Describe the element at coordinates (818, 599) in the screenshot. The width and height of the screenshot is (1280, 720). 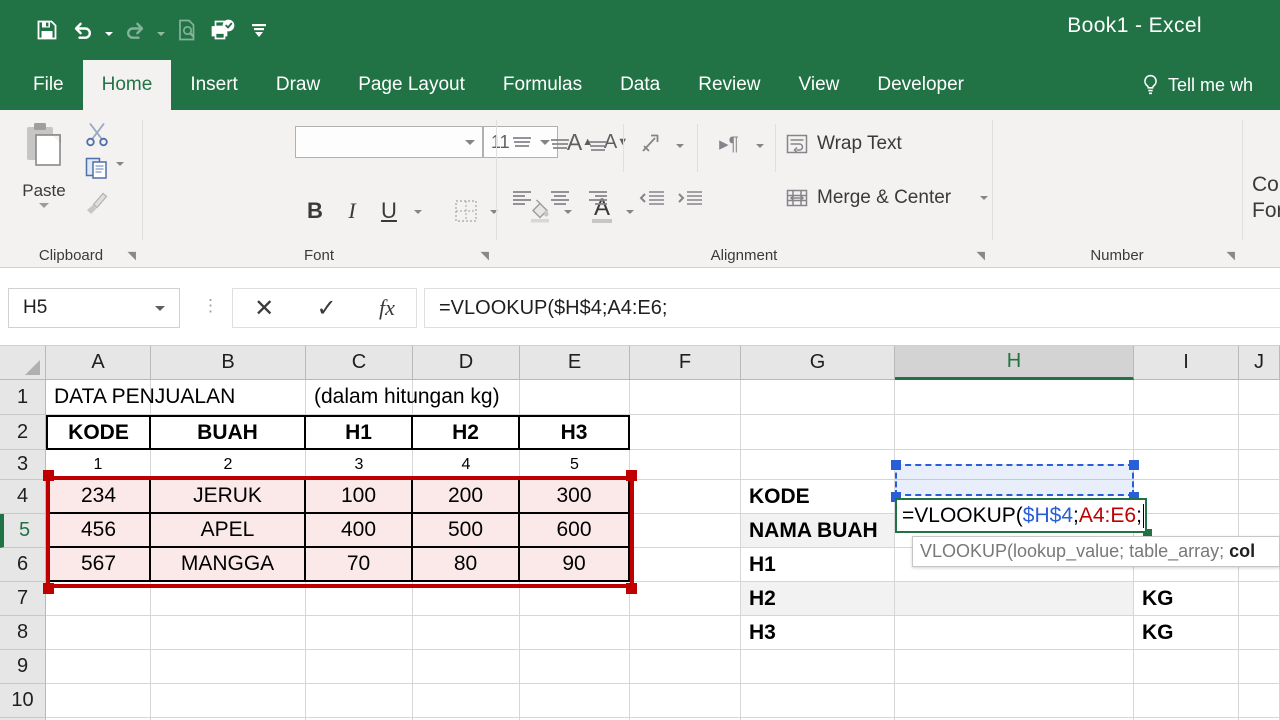
I see `cell-g7: H2` at that location.